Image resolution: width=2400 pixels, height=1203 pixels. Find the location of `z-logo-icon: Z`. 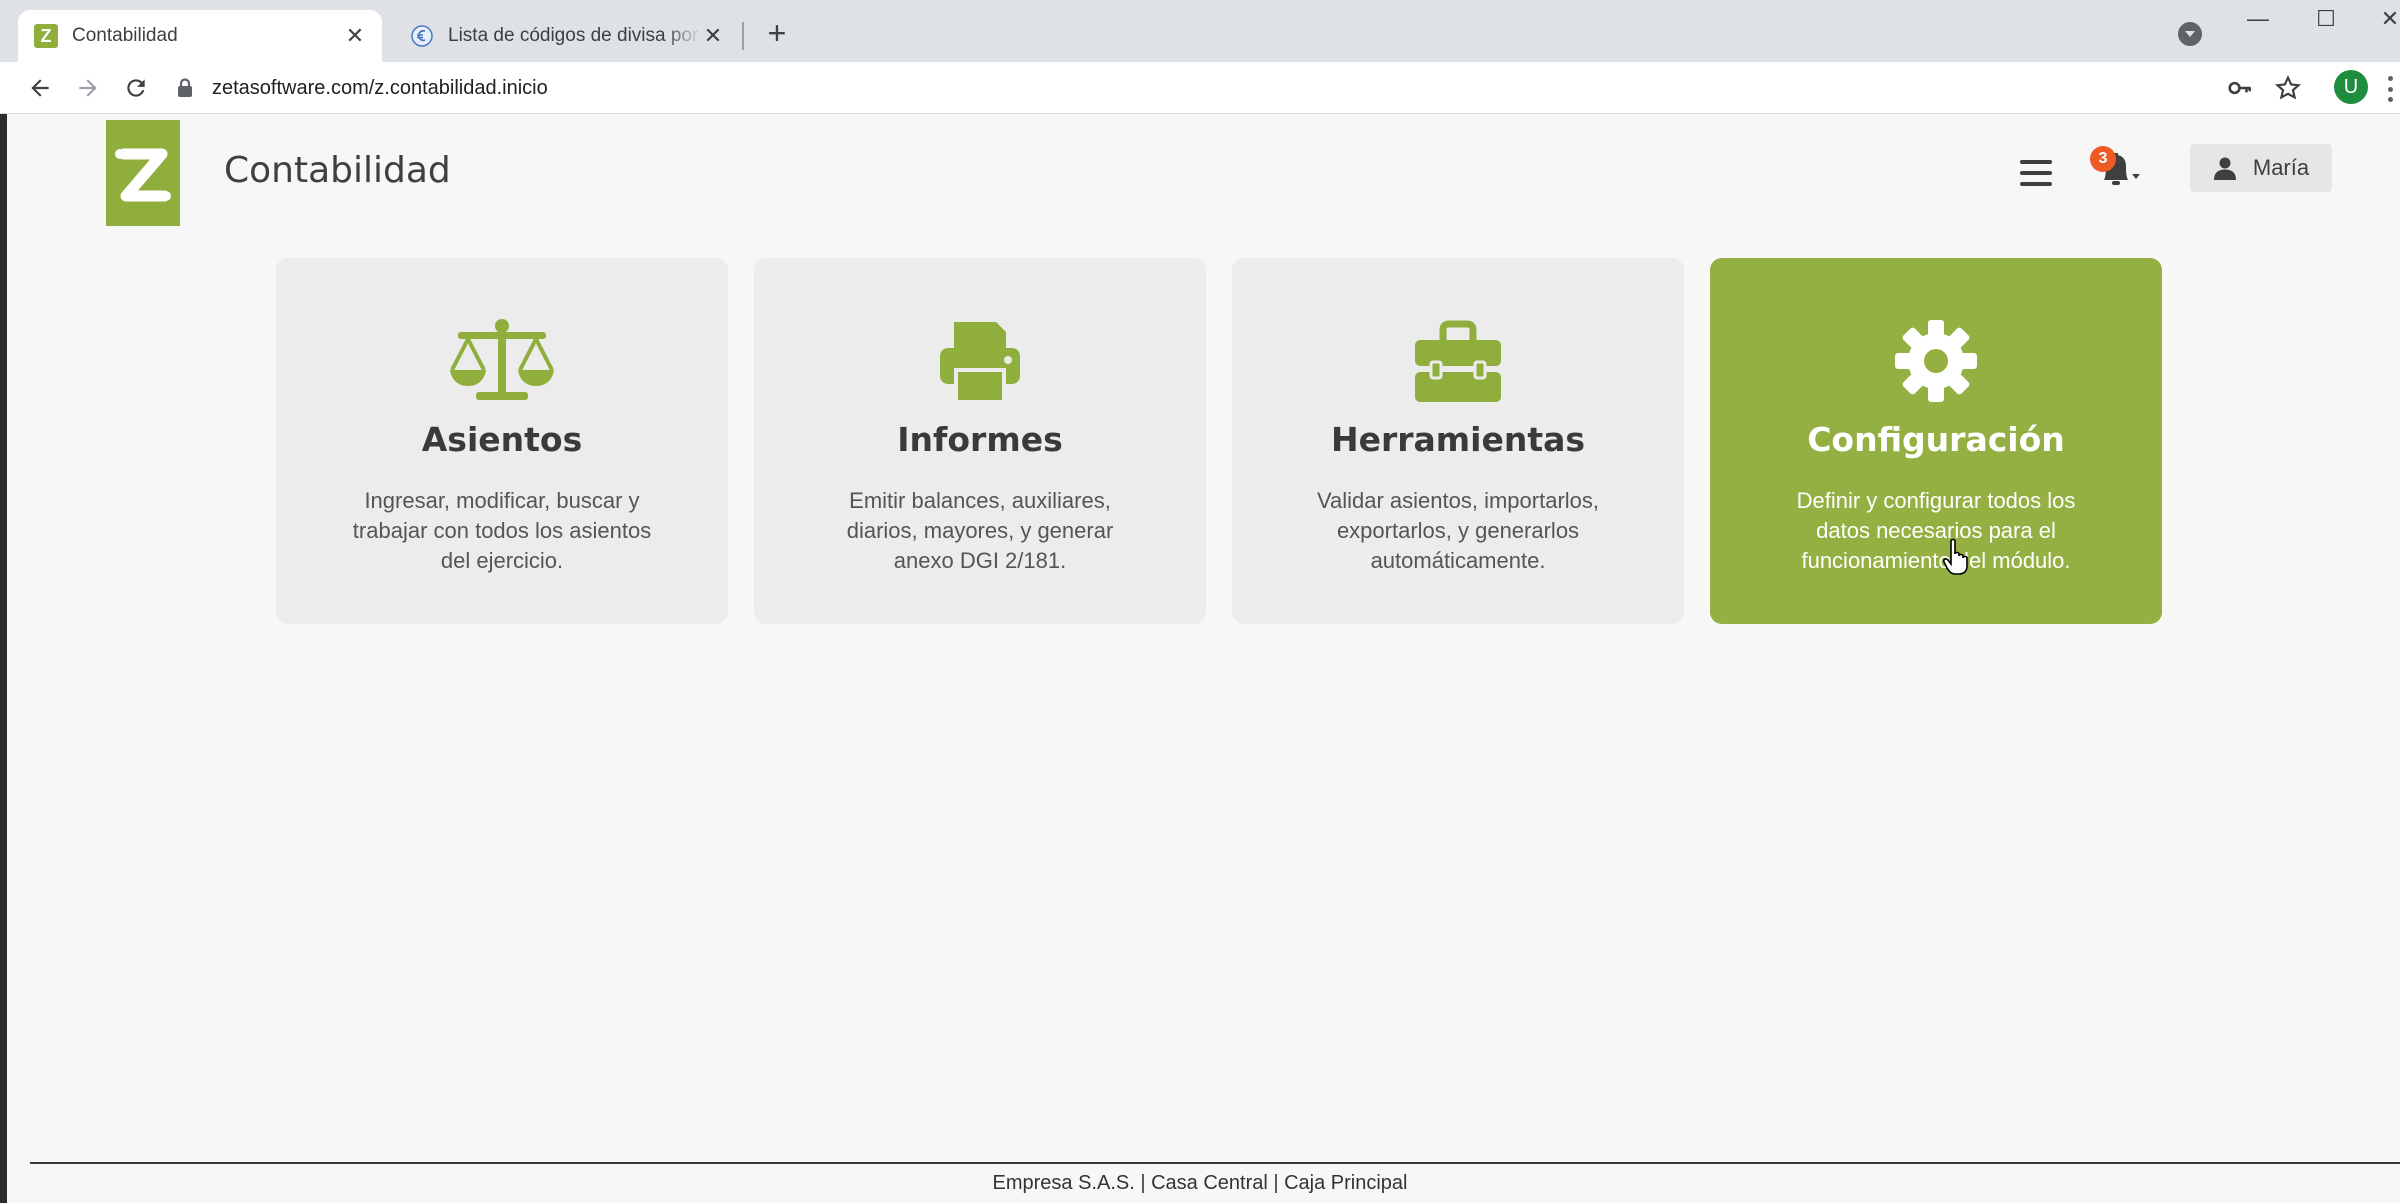

z-logo-icon: Z is located at coordinates (46, 36).